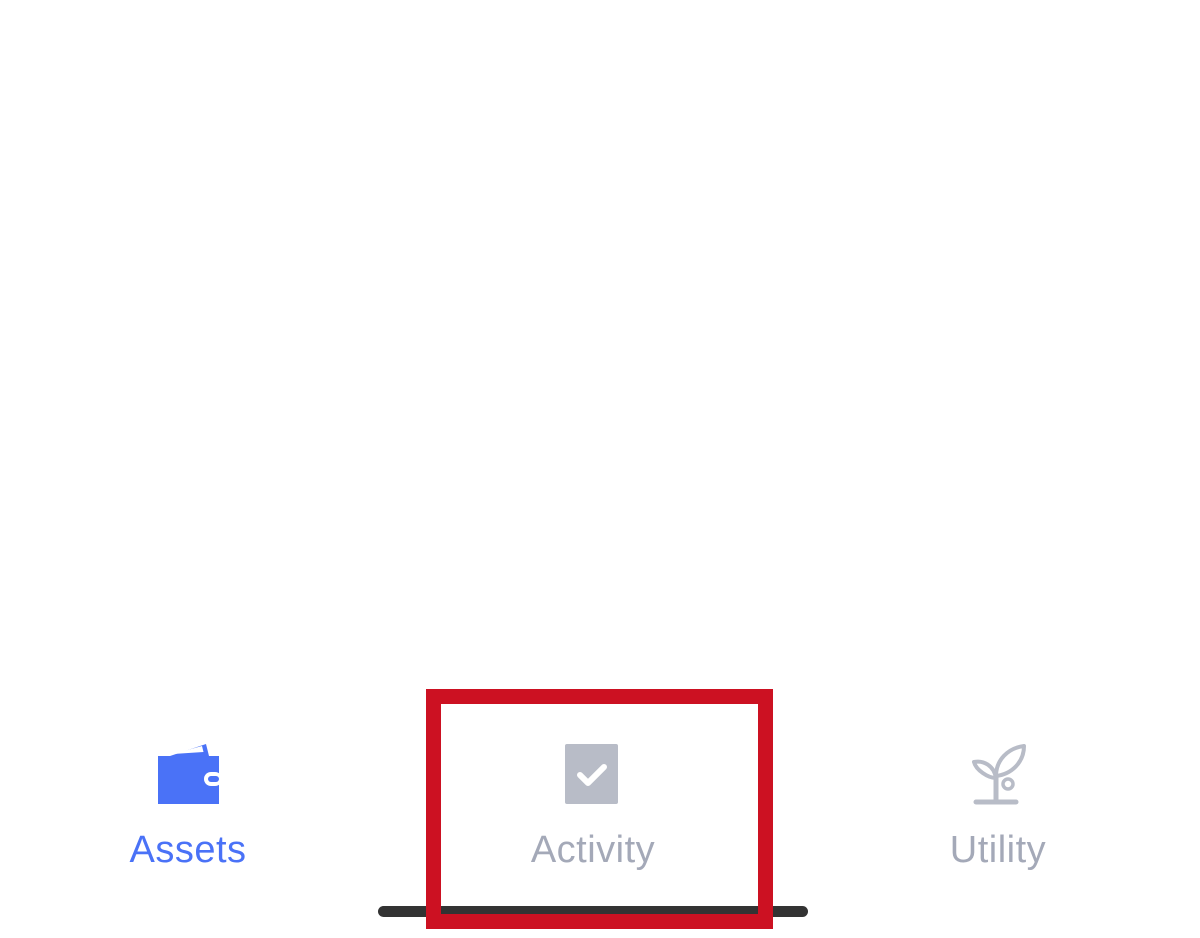 This screenshot has height=938, width=1200. Describe the element at coordinates (593, 911) in the screenshot. I see `home-indicator` at that location.